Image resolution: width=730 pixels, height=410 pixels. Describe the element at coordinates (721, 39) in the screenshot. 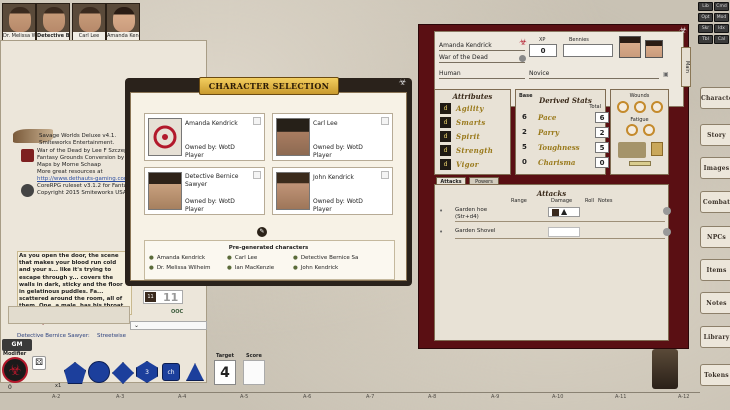

I see `tool-button: Cal` at that location.